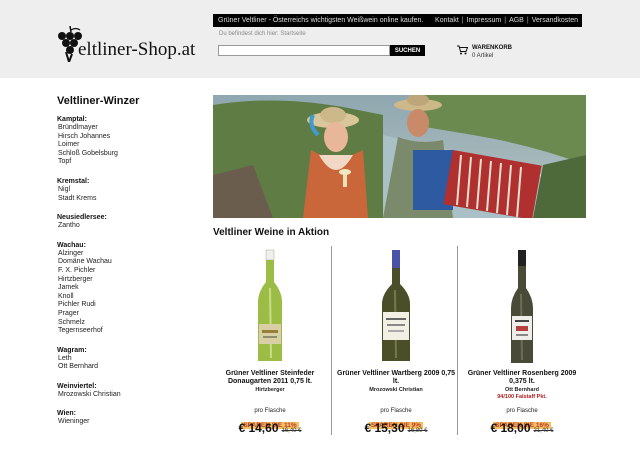  I want to click on price: € 18,00, so click(510, 428).